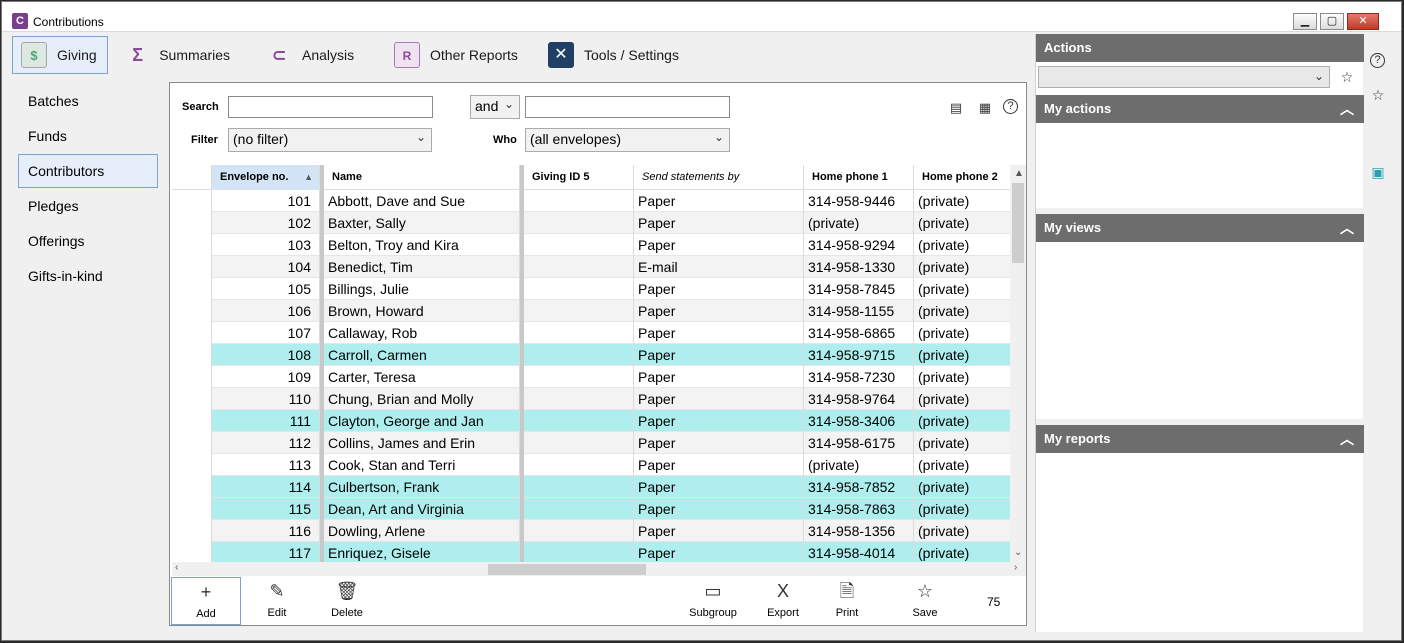 The width and height of the screenshot is (1404, 643). I want to click on home-phone-1-cell: 314-958-9294, so click(859, 245).